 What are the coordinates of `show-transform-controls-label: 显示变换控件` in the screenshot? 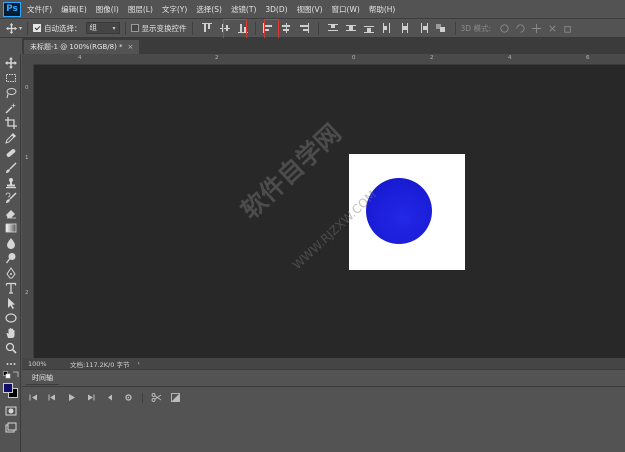 It's located at (164, 28).